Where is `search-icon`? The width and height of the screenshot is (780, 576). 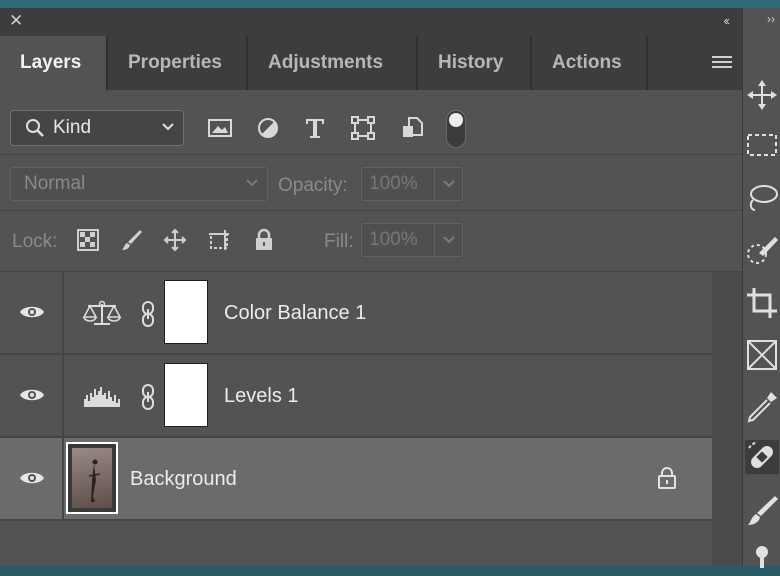 search-icon is located at coordinates (35, 128).